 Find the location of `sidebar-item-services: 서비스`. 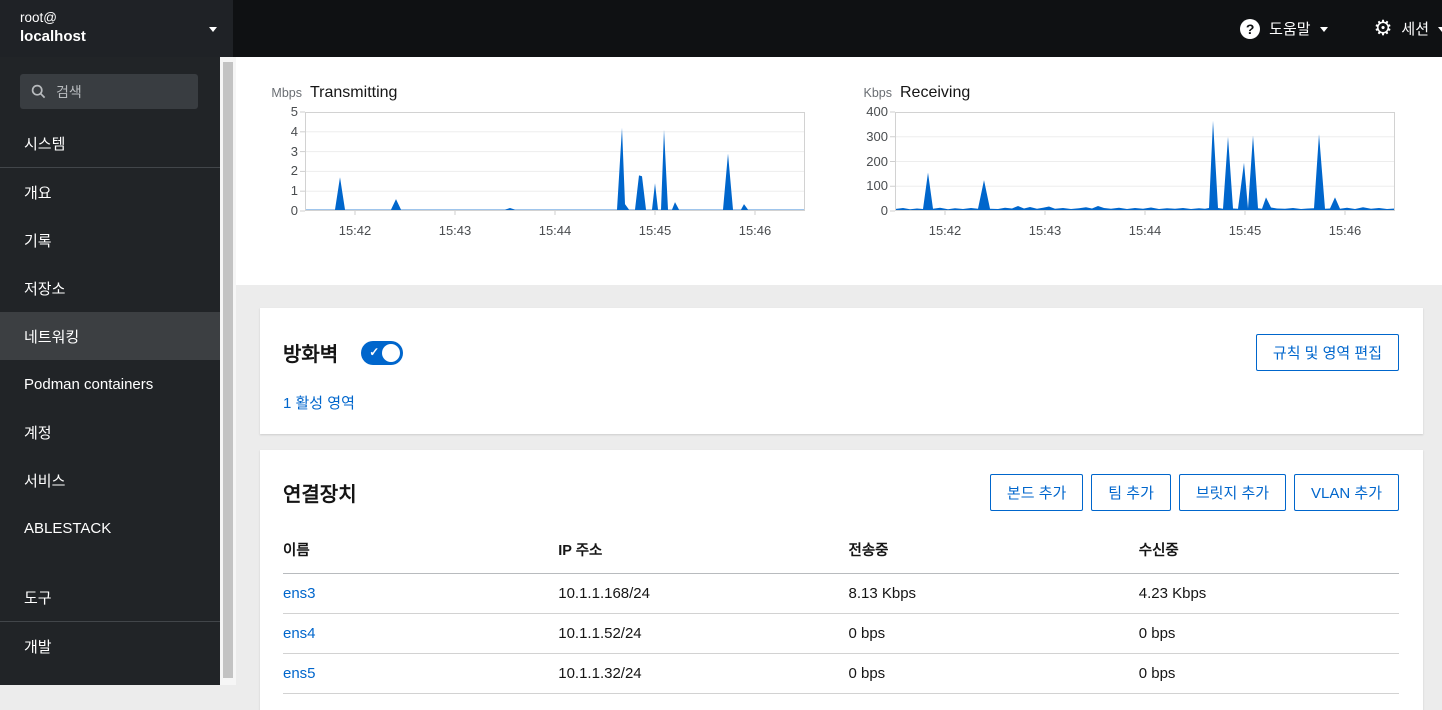

sidebar-item-services: 서비스 is located at coordinates (110, 480).